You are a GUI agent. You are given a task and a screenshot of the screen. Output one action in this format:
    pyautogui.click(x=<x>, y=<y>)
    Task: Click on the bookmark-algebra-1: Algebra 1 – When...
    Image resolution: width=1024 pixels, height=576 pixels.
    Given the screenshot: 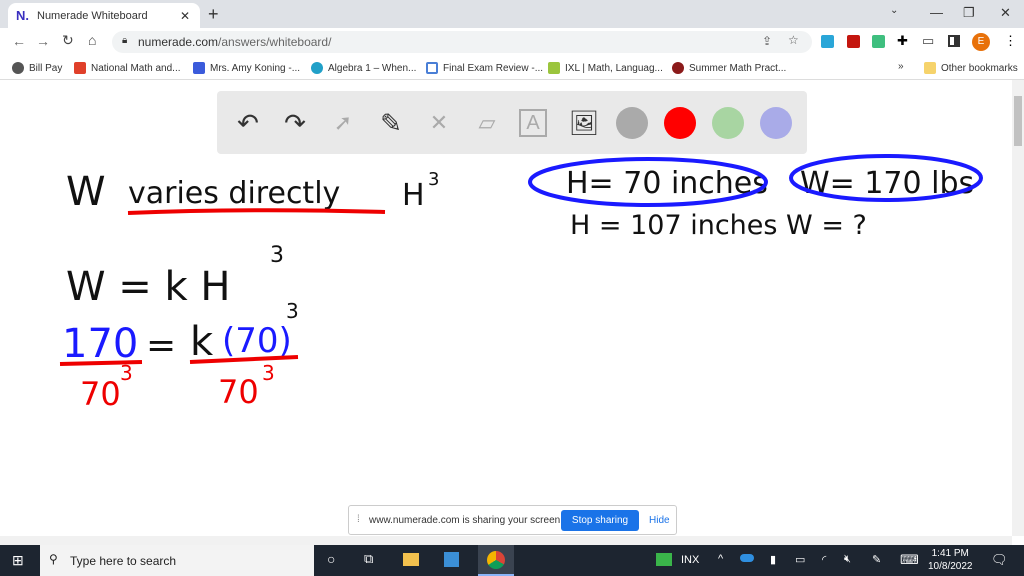 What is the action you would take?
    pyautogui.click(x=363, y=68)
    